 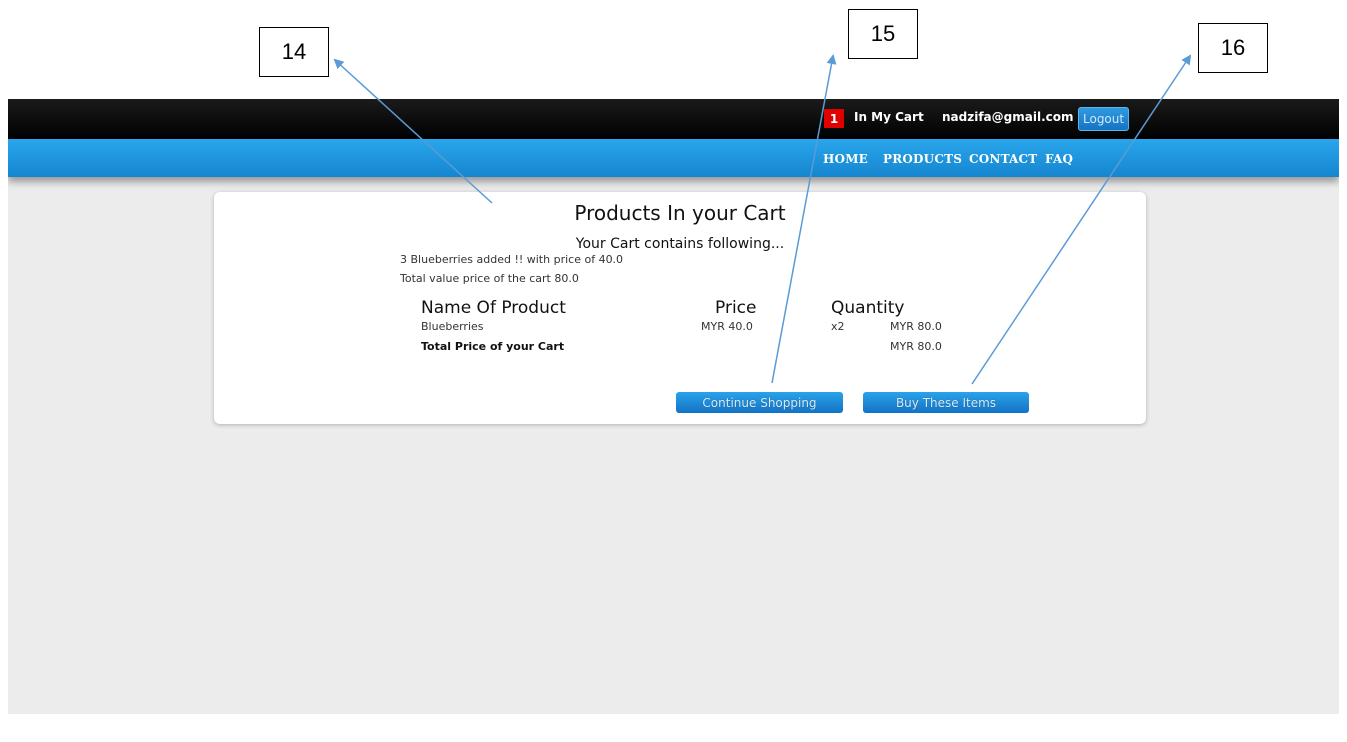 What do you see at coordinates (834, 118) in the screenshot?
I see `cart-count-badge: 1` at bounding box center [834, 118].